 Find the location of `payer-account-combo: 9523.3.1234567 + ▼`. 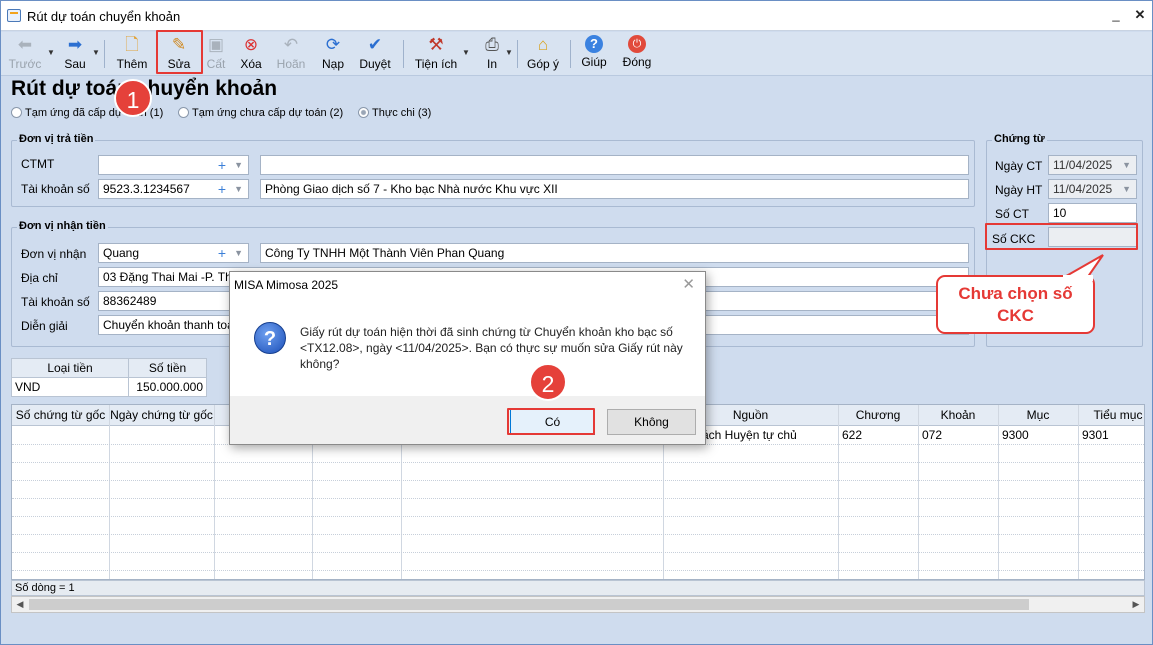

payer-account-combo: 9523.3.1234567 + ▼ is located at coordinates (173, 189).